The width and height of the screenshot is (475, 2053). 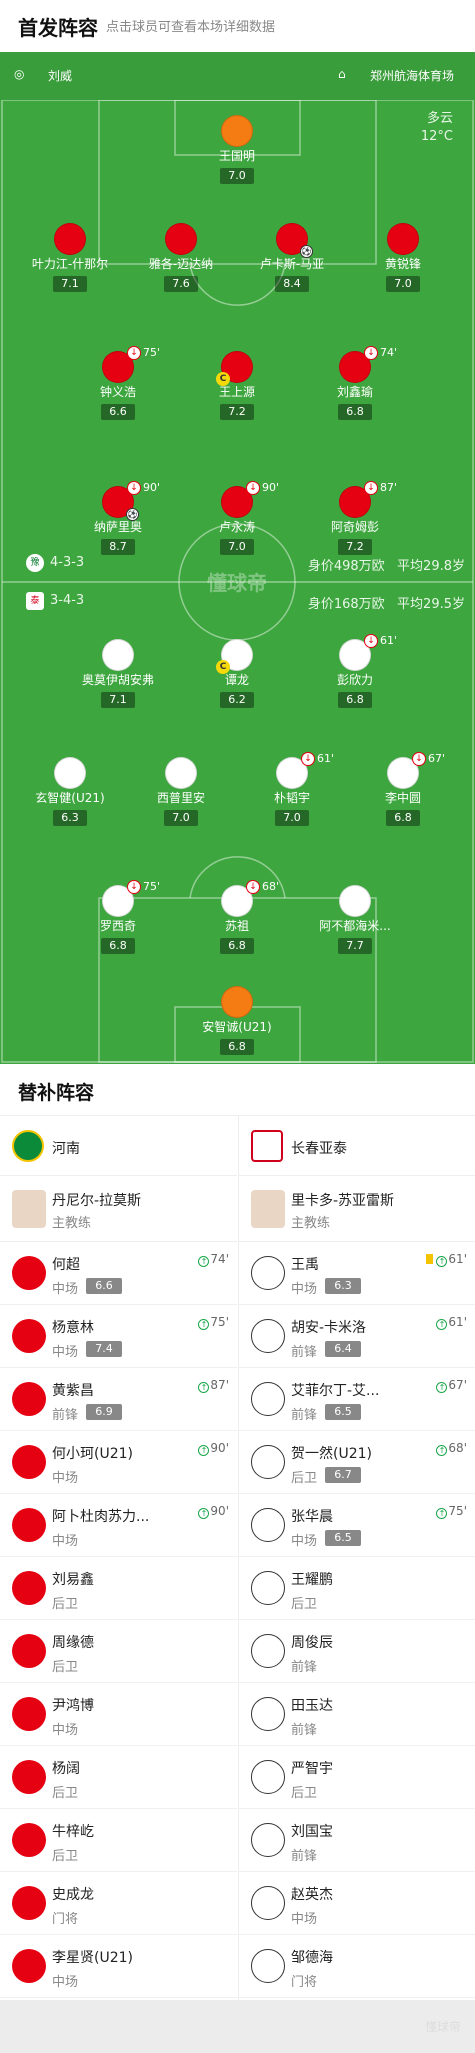 I want to click on sub-on-minute: ↑ 75', so click(x=451, y=1511).